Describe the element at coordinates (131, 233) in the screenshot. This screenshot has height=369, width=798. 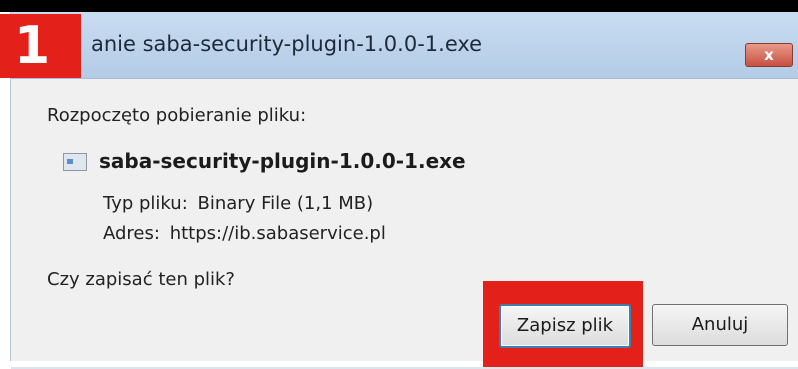
I see `address-label: Adres:` at that location.